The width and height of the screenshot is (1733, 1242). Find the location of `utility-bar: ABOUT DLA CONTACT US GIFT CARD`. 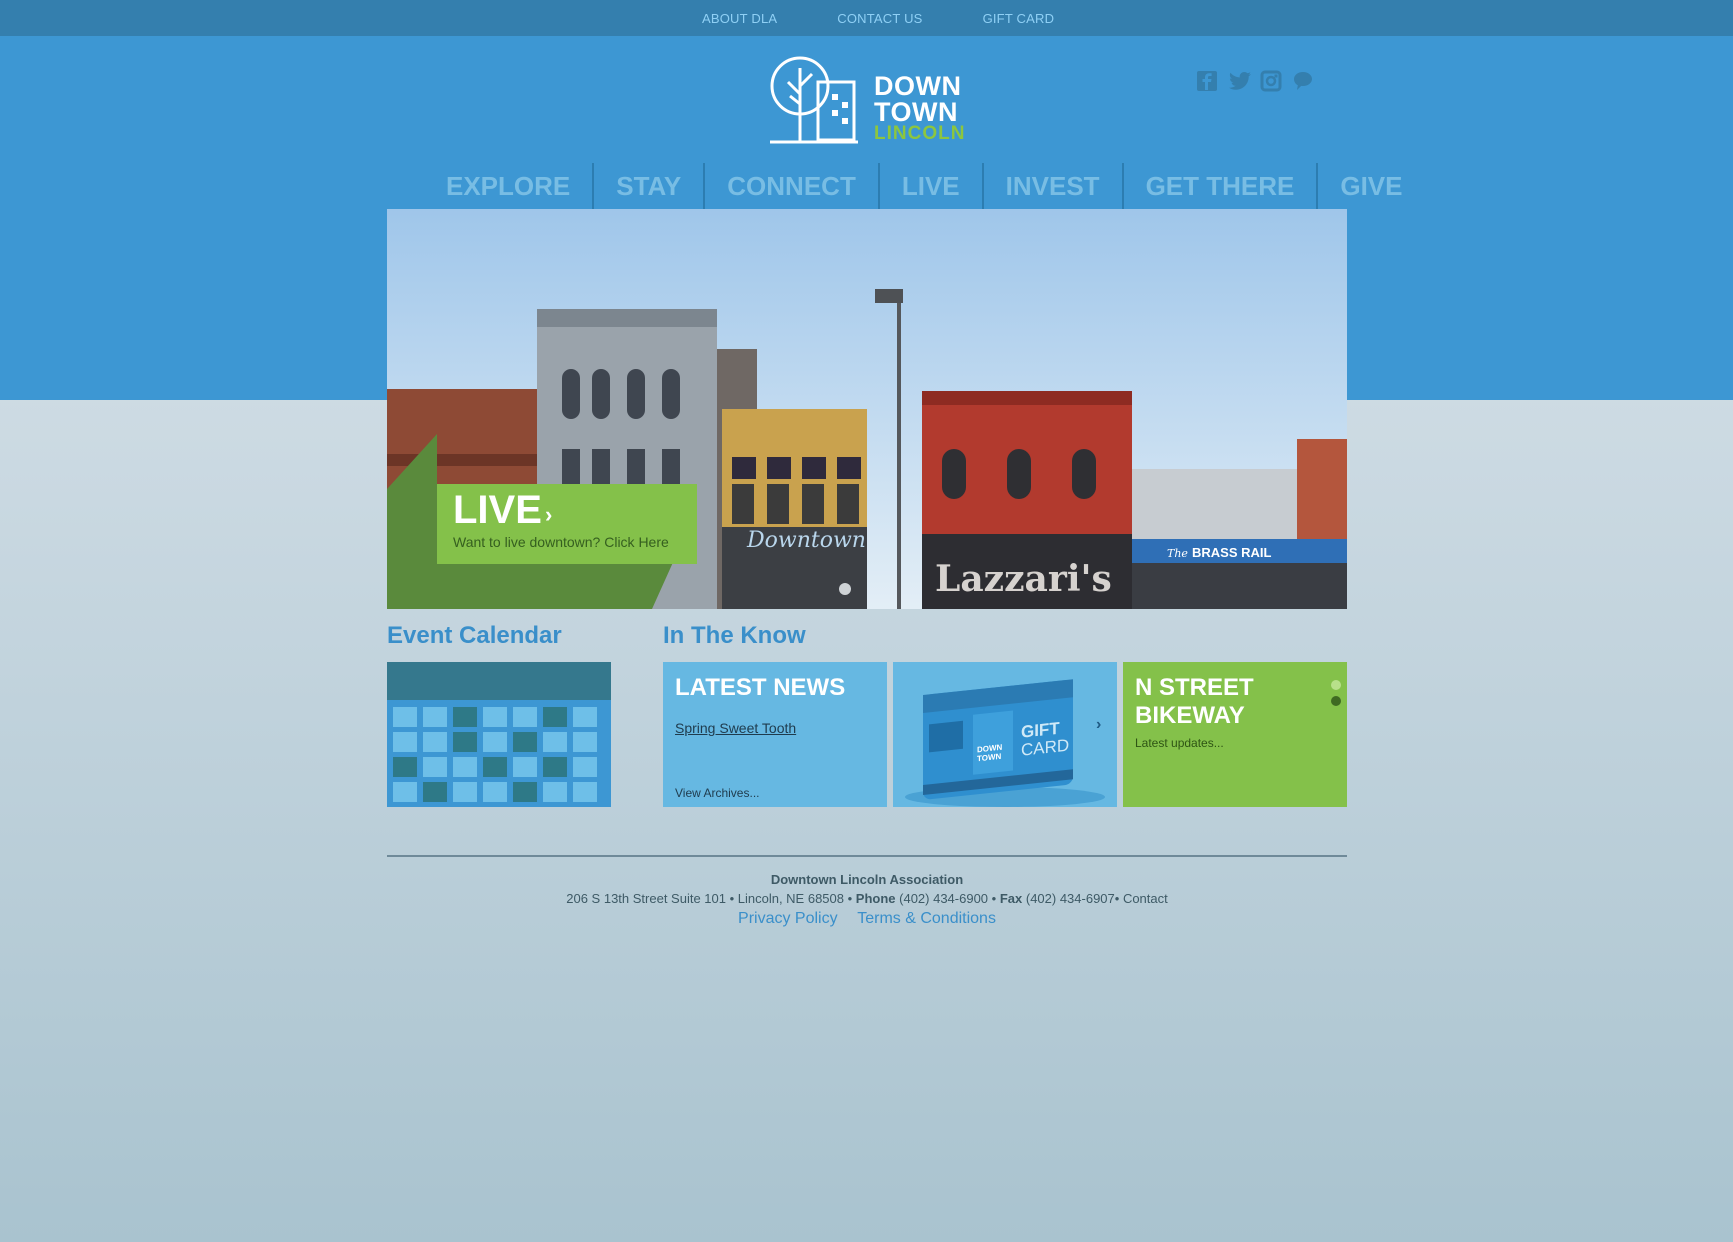

utility-bar: ABOUT DLA CONTACT US GIFT CARD is located at coordinates (866, 18).